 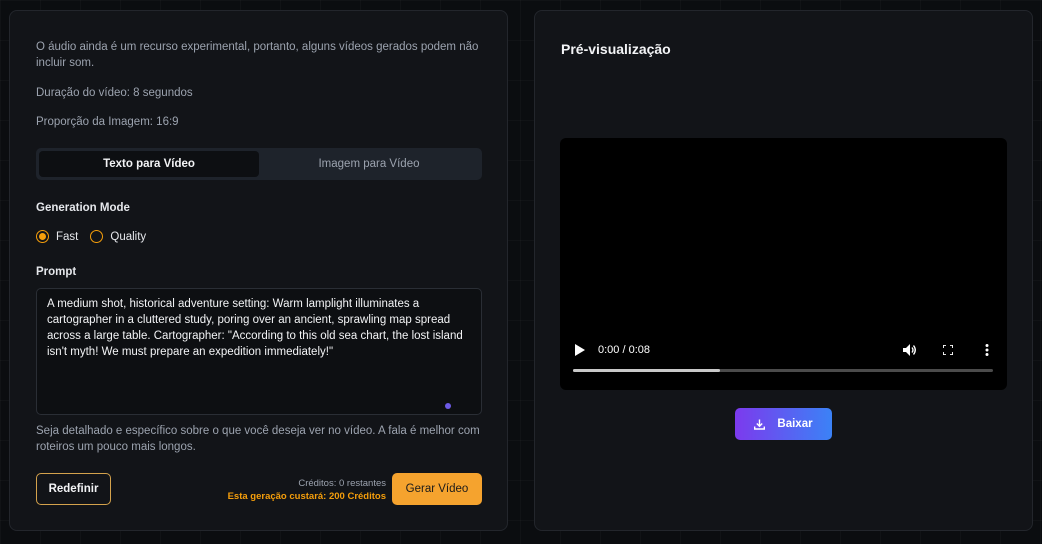 What do you see at coordinates (646, 370) in the screenshot?
I see `video-progress-fill` at bounding box center [646, 370].